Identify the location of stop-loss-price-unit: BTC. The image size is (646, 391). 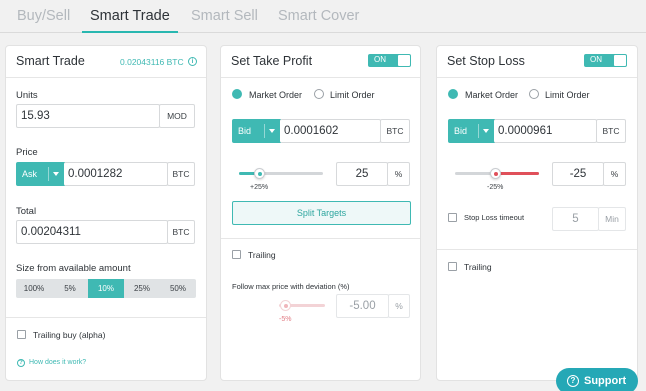
(611, 131).